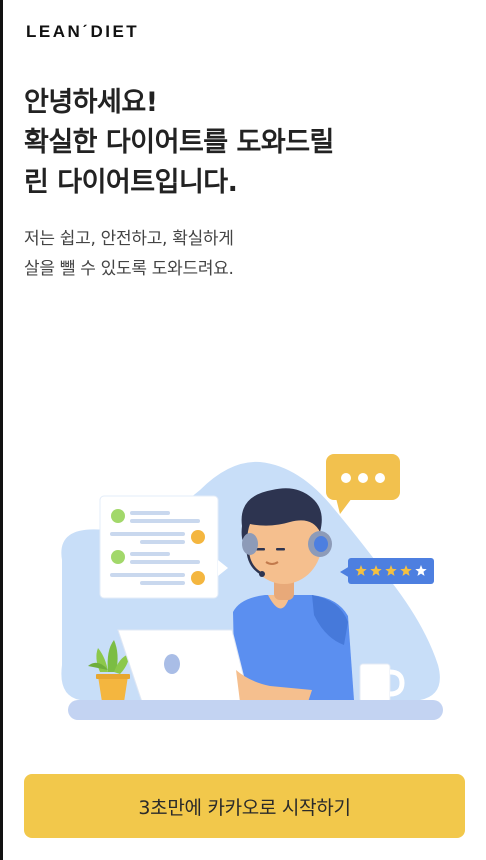 The width and height of the screenshot is (486, 860). I want to click on speech-bubble-icon, so click(363, 484).